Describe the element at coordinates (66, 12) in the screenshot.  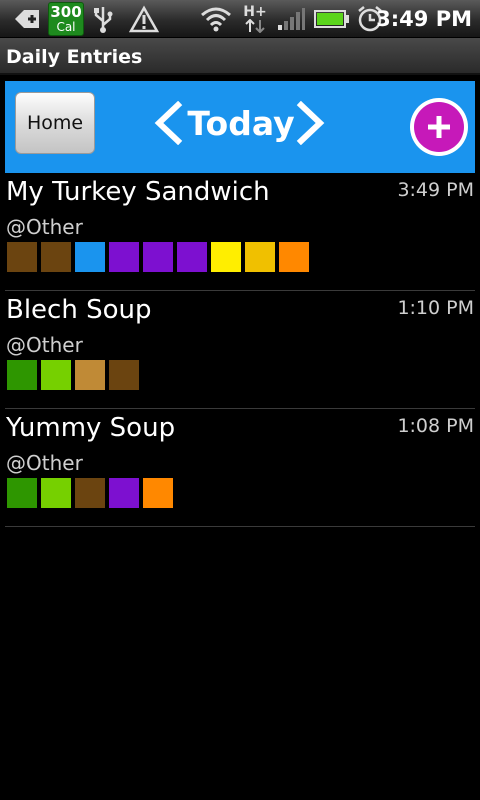
I see `calorie-count: 300` at that location.